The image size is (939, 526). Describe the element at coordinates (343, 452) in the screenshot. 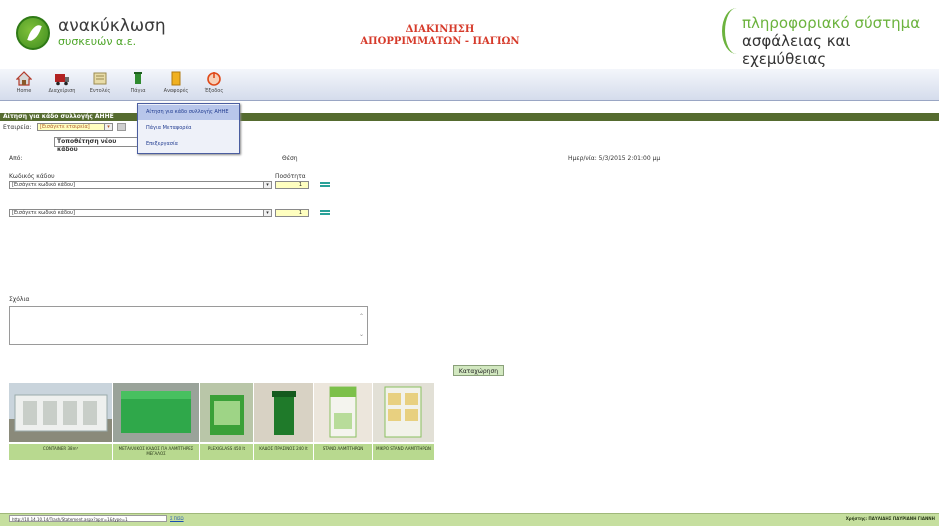

I see `product-caption: STAND ΛΑΜΠΤΗΡΩΝ` at that location.